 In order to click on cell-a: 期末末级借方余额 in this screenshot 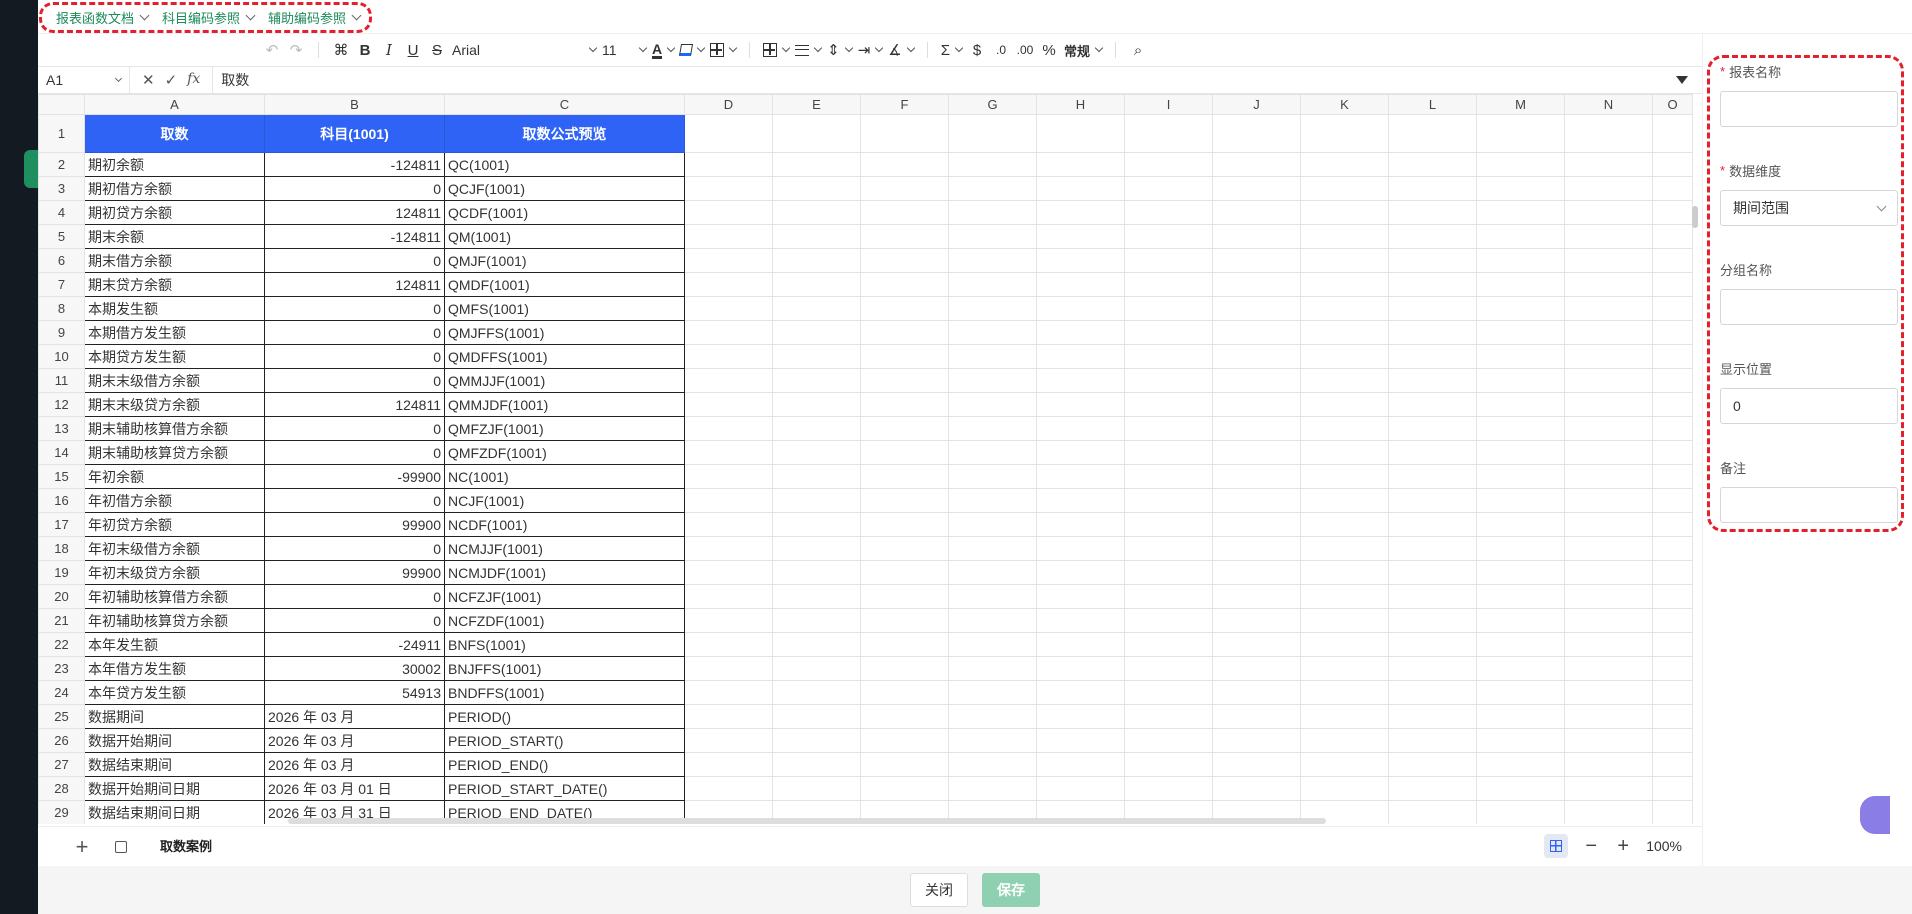, I will do `click(174, 380)`.